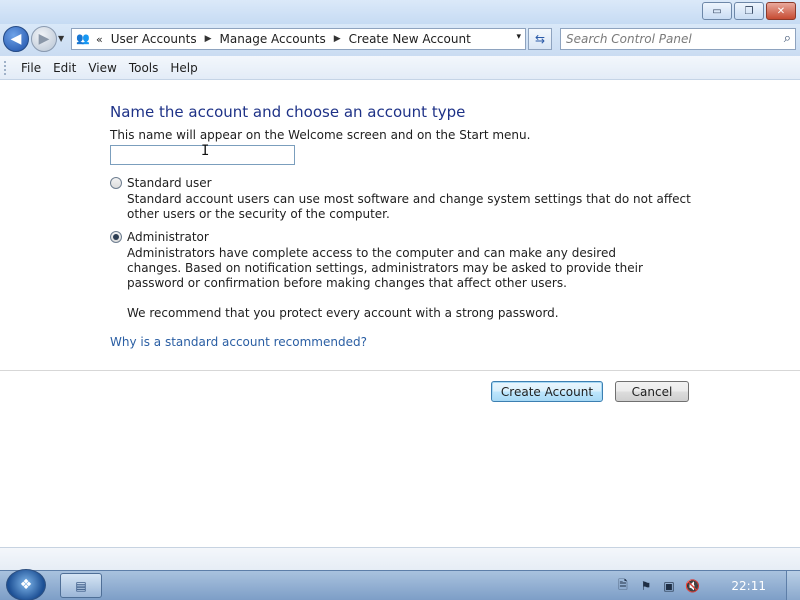  Describe the element at coordinates (781, 11) in the screenshot. I see `close-button: ✕` at that location.